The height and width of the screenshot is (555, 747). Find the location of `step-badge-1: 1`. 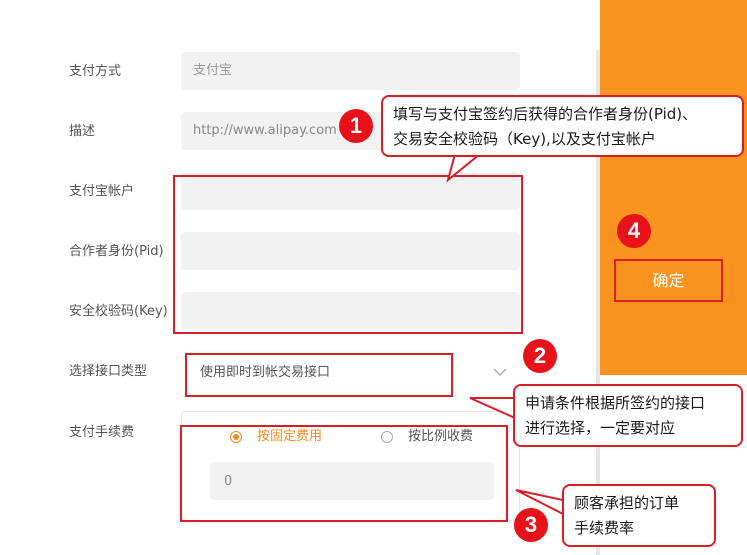

step-badge-1: 1 is located at coordinates (356, 126).